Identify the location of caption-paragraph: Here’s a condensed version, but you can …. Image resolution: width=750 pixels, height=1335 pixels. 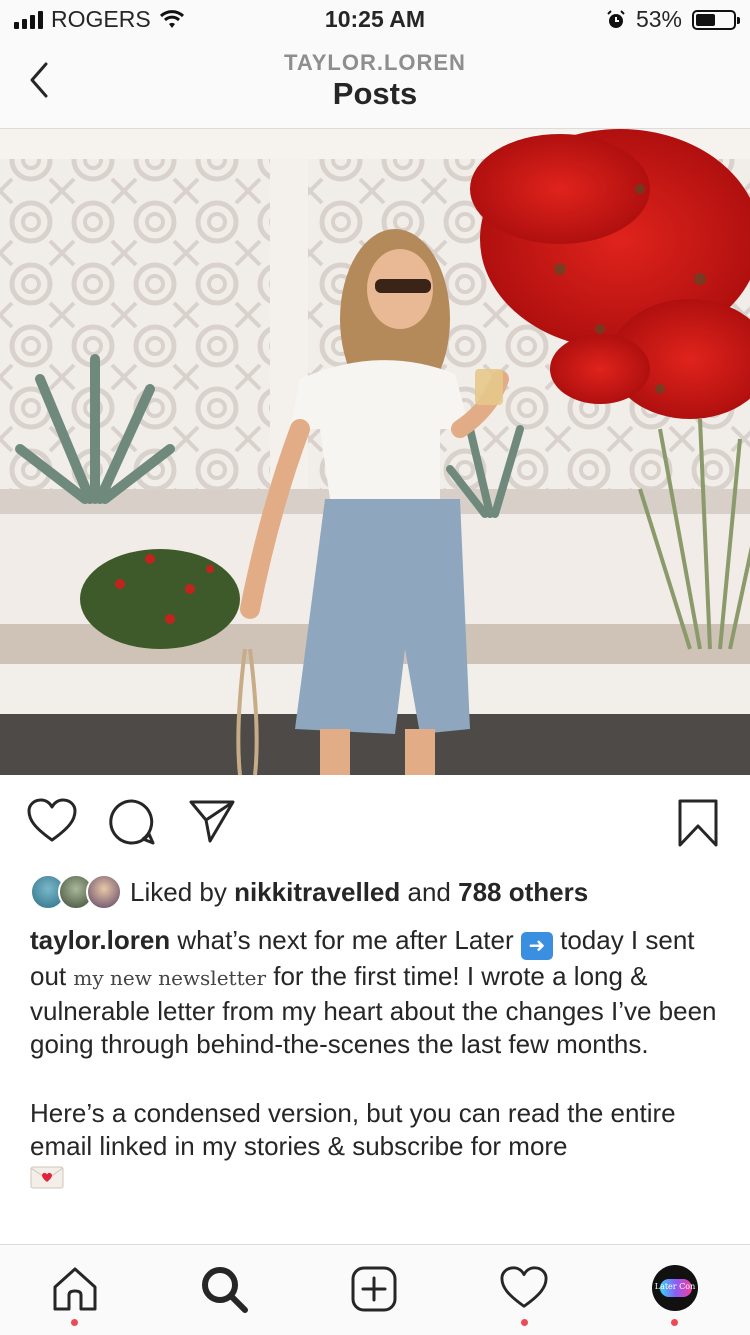
(378, 1130).